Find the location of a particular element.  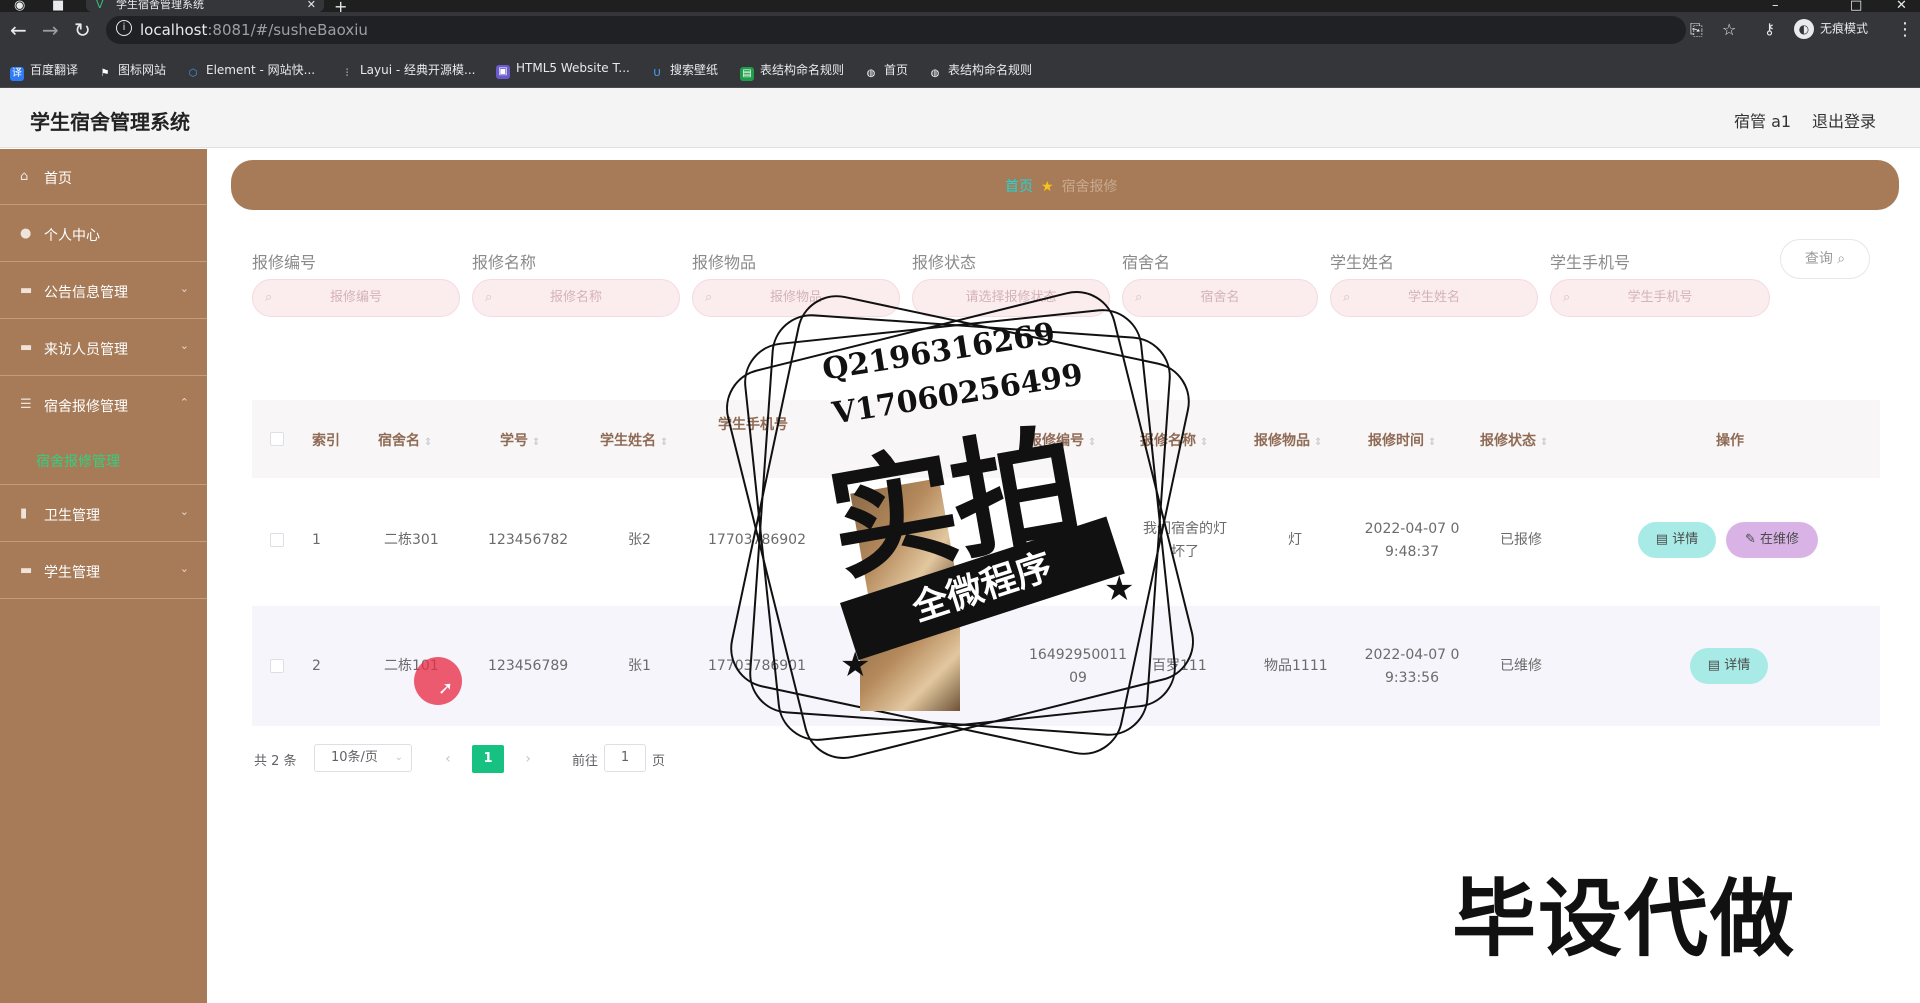

col-header-repair-status: 报修状态 ⇕ is located at coordinates (1514, 440).